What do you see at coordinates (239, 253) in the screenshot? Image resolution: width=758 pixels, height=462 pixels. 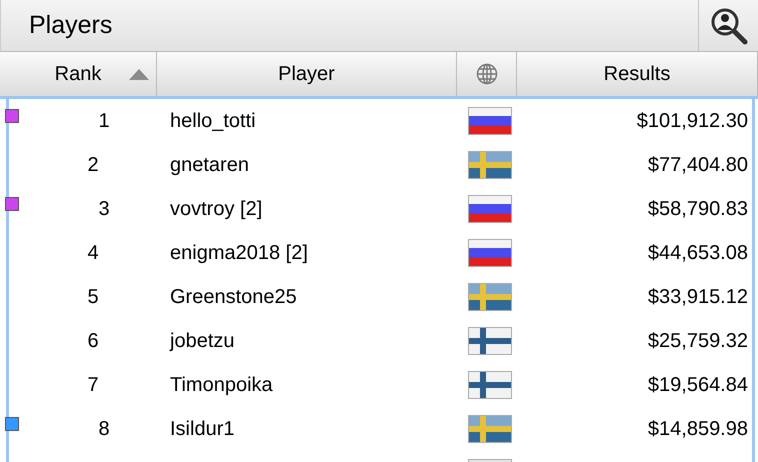 I see `player-name: enigma2018 [2]` at bounding box center [239, 253].